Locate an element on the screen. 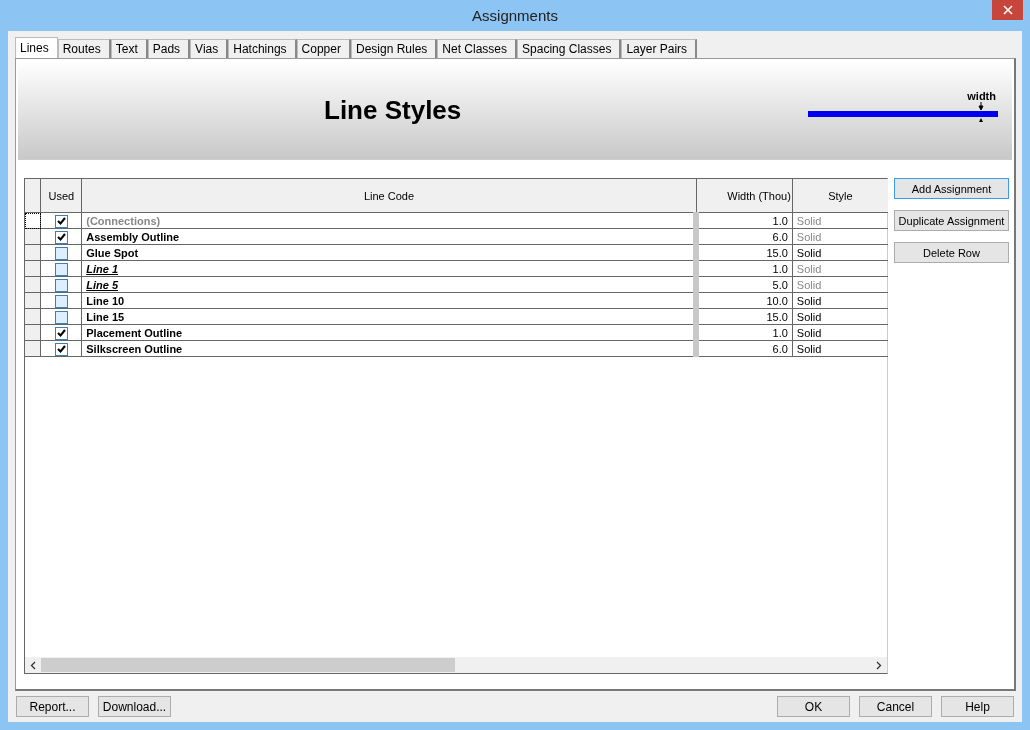 The width and height of the screenshot is (1030, 730). table-cell: Placement Outline is located at coordinates (389, 332).